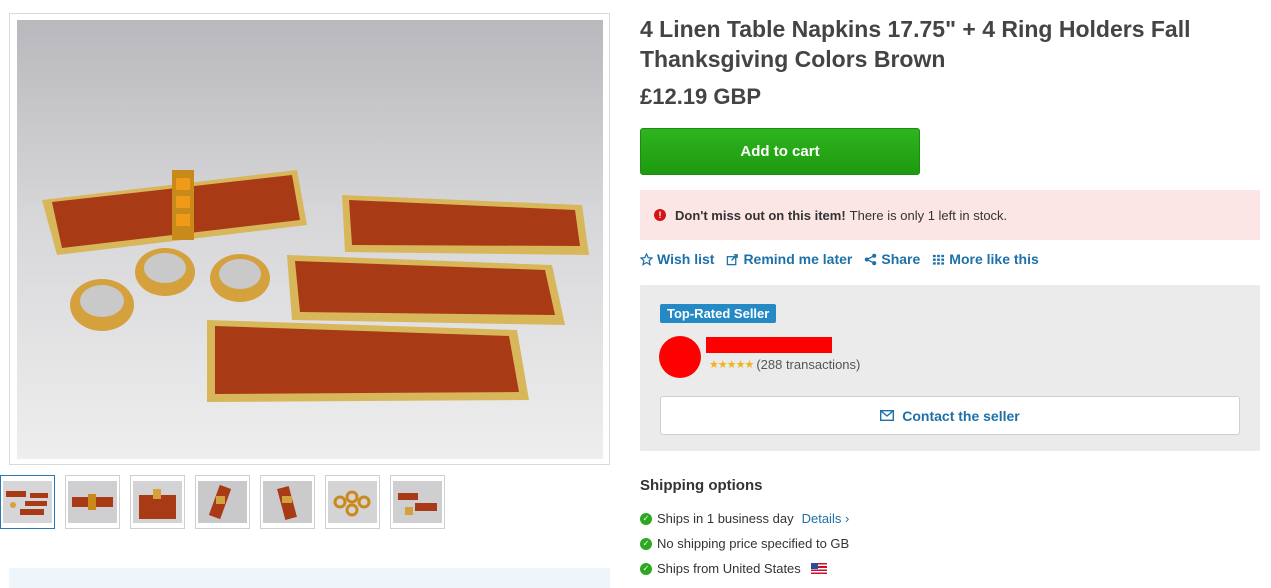 This screenshot has height=588, width=1271. Describe the element at coordinates (961, 415) in the screenshot. I see `contact-seller-label: Contact the seller` at that location.